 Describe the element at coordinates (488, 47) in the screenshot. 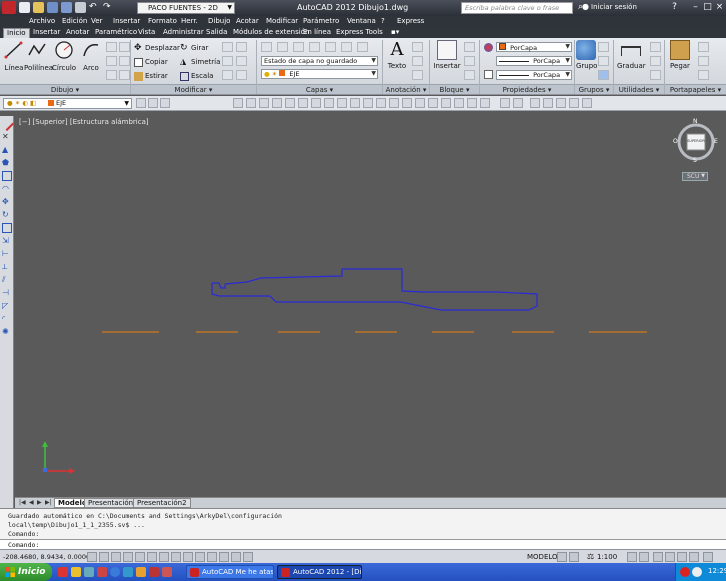

I see `match-properties-icon` at that location.